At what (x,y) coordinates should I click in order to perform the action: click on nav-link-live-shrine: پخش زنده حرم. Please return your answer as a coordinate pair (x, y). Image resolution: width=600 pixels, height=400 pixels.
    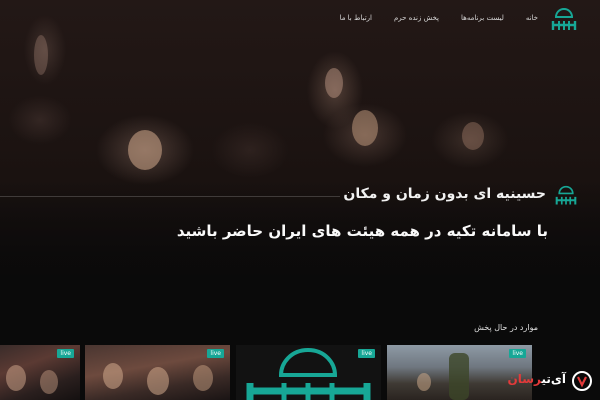
    Looking at the image, I should click on (416, 18).